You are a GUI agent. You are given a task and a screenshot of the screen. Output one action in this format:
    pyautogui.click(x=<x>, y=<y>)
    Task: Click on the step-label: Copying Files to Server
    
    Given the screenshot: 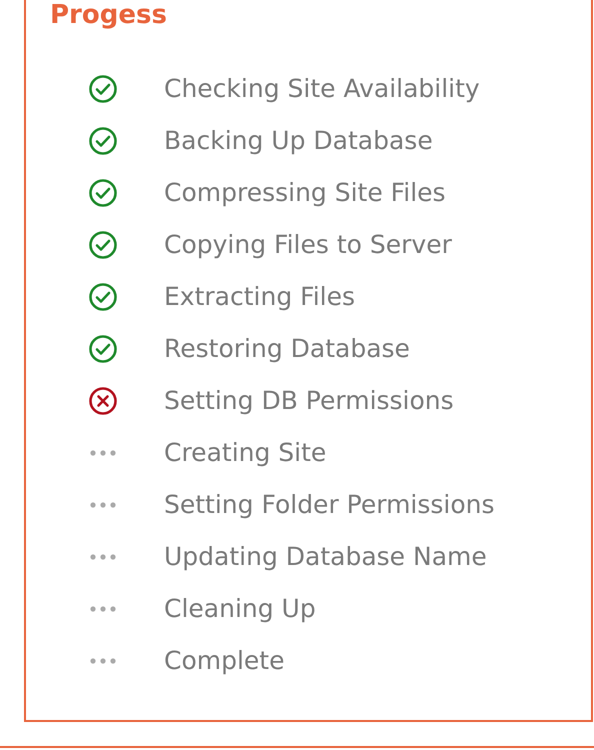 What is the action you would take?
    pyautogui.click(x=308, y=245)
    